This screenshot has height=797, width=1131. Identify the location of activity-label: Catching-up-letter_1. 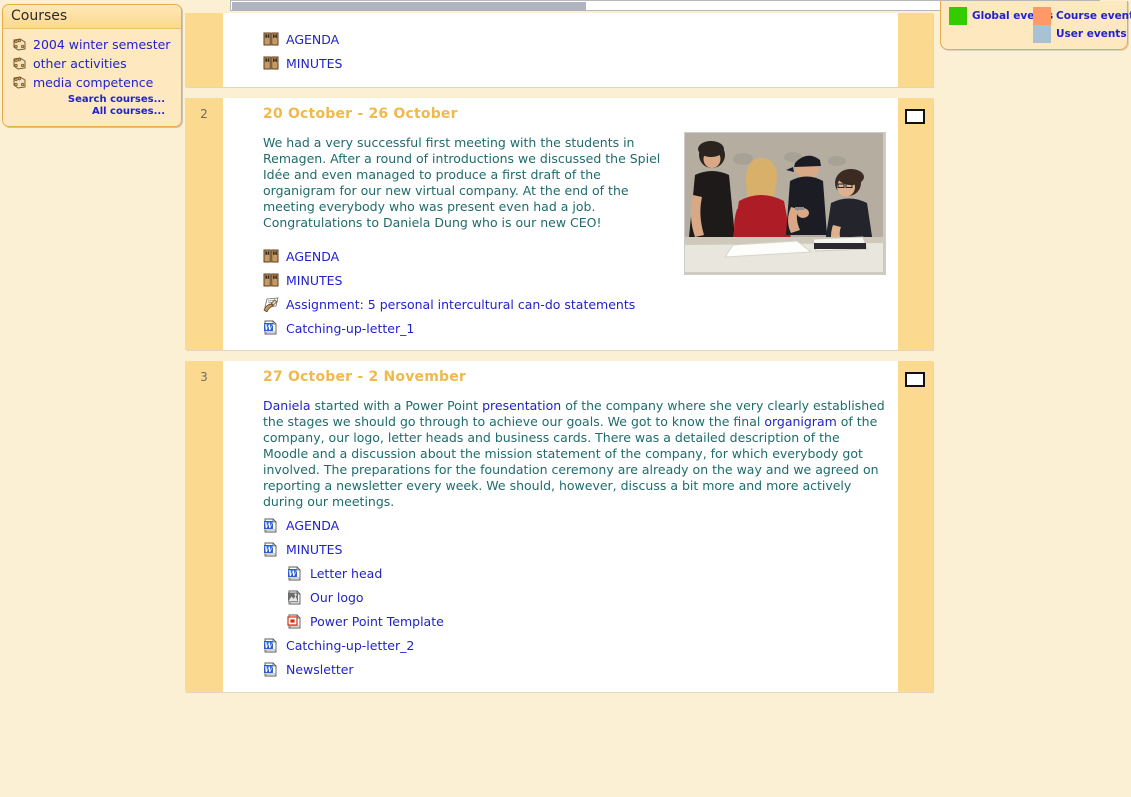
(350, 328).